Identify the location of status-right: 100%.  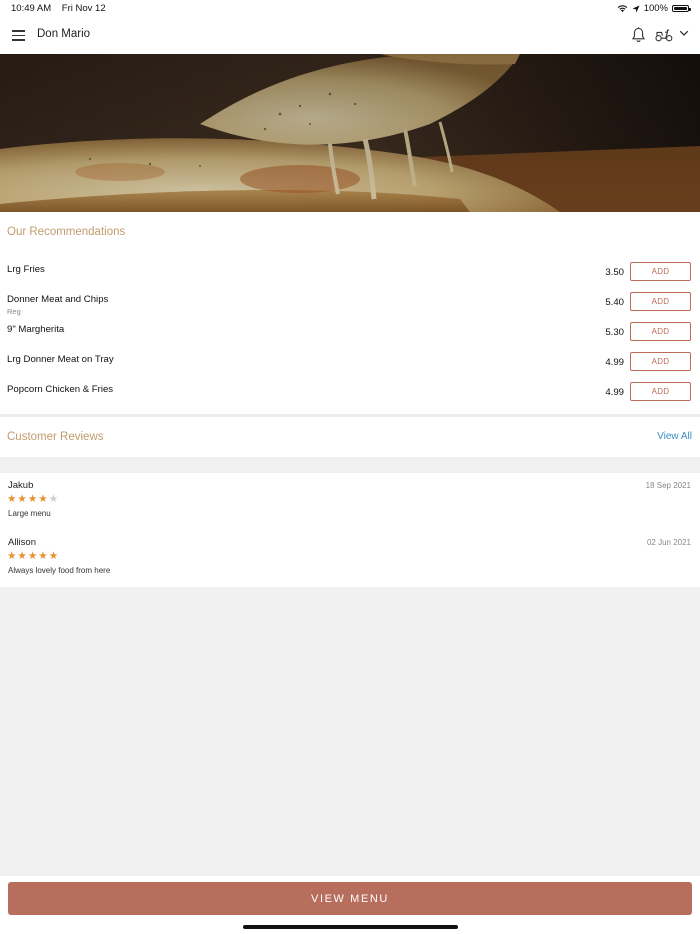
(654, 8).